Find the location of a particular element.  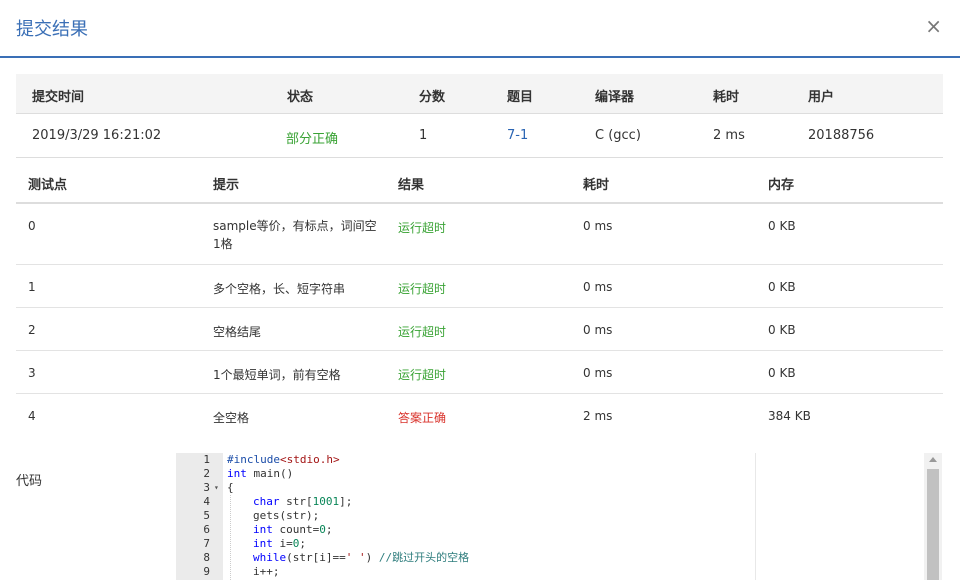

line-number: 9 is located at coordinates (206, 571).